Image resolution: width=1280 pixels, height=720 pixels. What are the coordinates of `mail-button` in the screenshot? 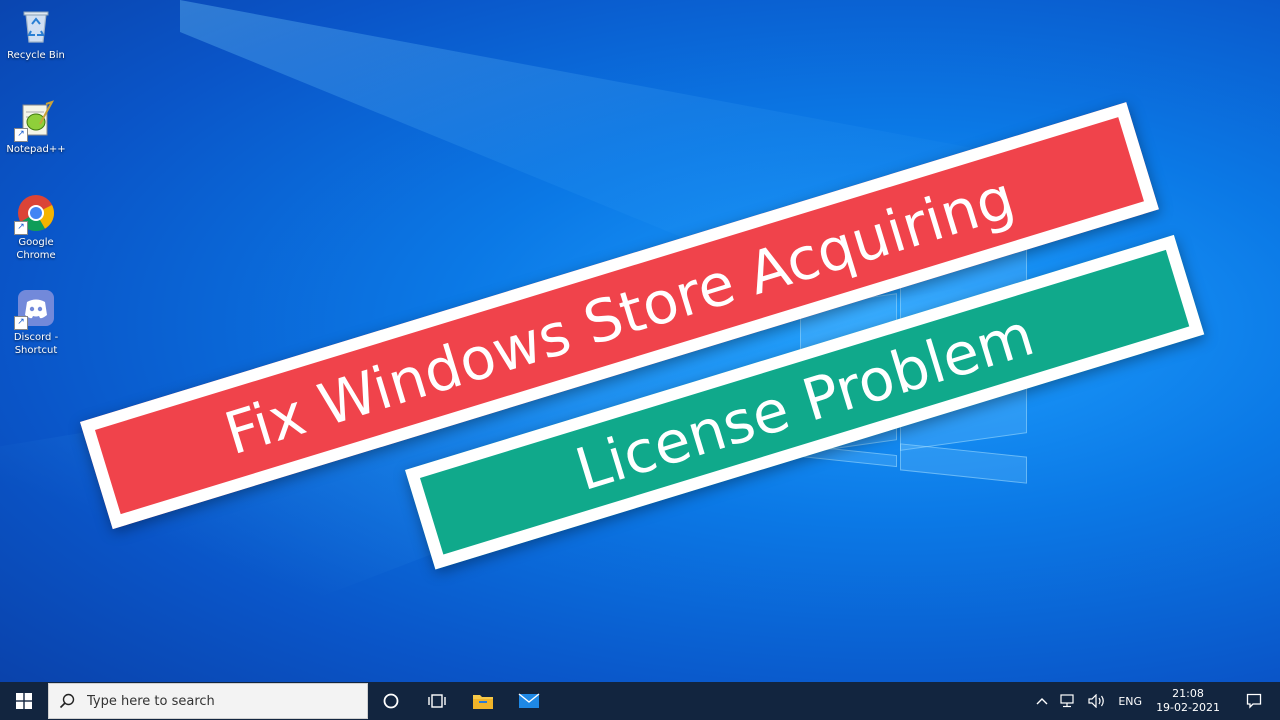 It's located at (529, 701).